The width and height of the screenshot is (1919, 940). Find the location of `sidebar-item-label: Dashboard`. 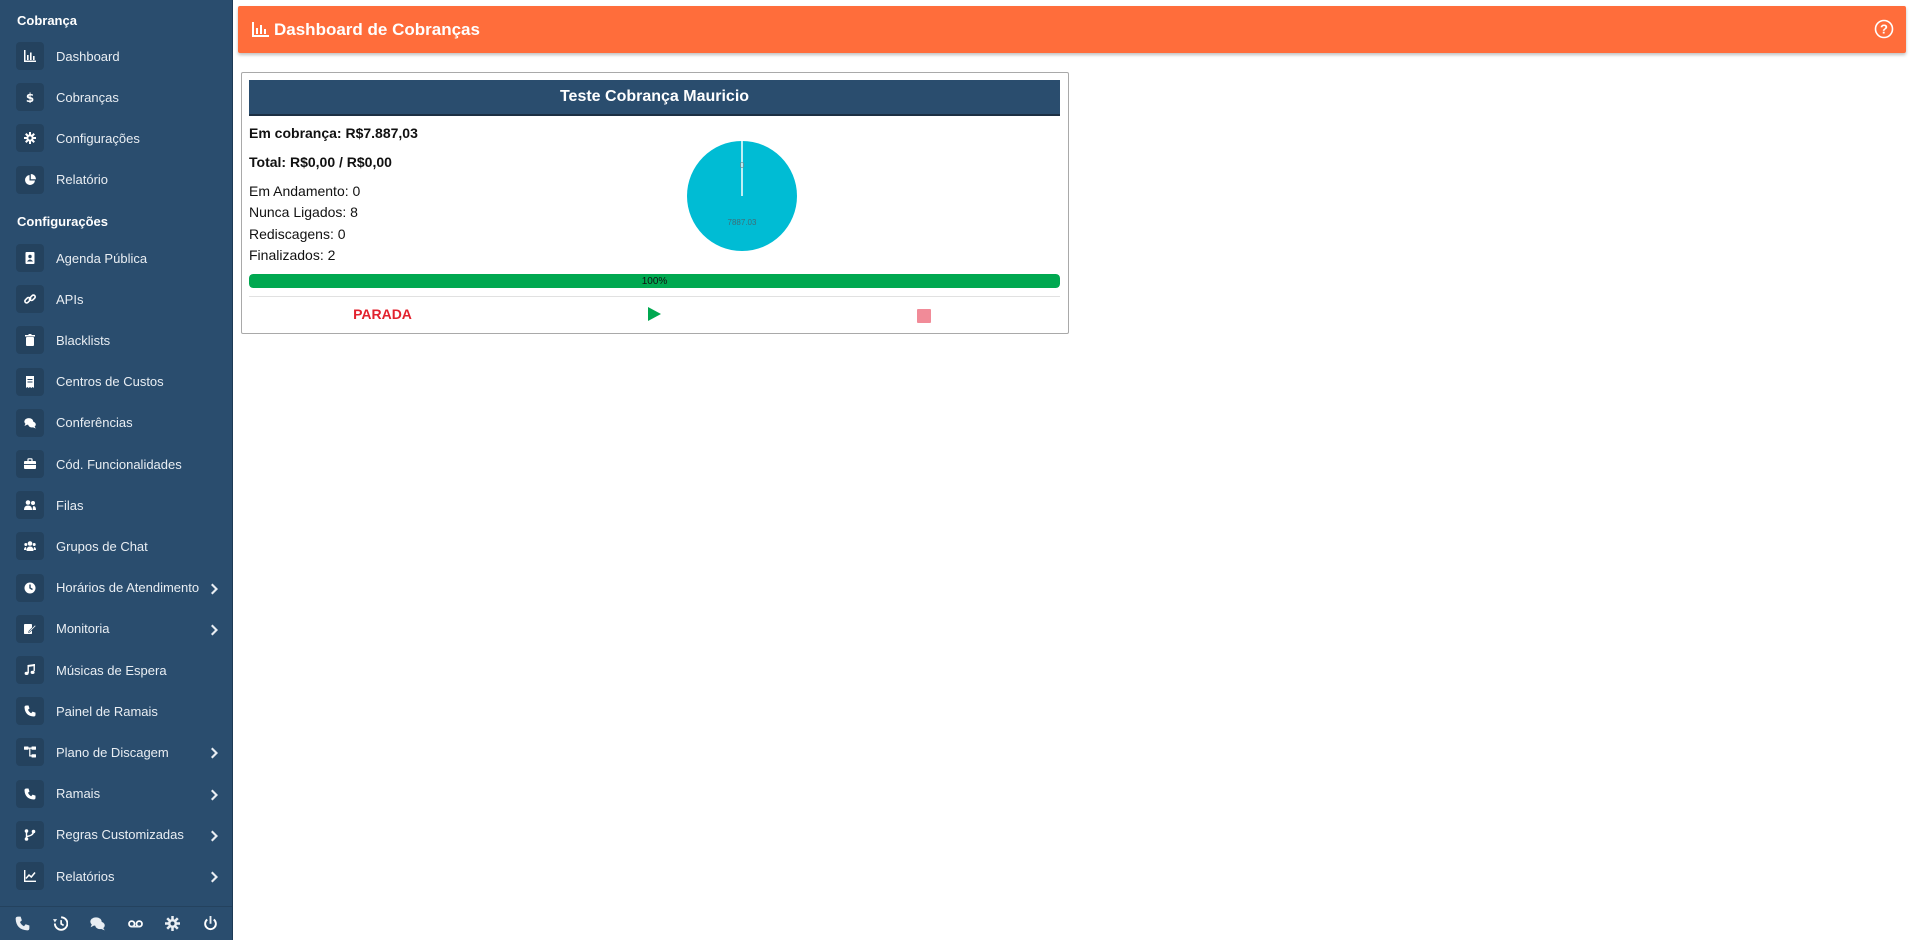

sidebar-item-label: Dashboard is located at coordinates (88, 56).